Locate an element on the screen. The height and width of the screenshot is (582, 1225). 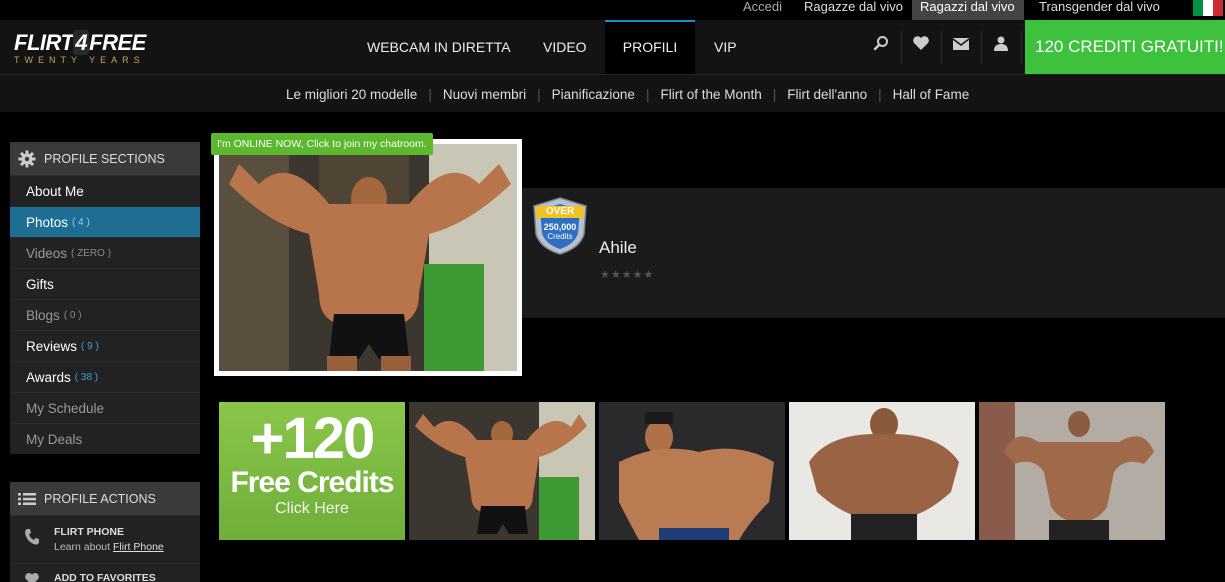
section-videos: Videos( ZERO ) is located at coordinates (105, 252).